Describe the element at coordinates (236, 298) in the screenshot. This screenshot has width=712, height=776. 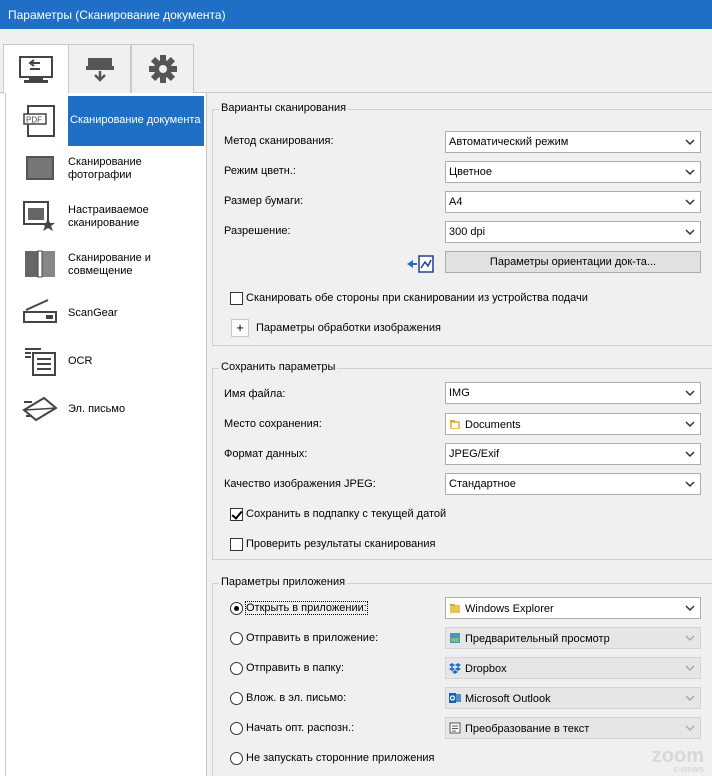
I see `duplex-checkbox` at that location.